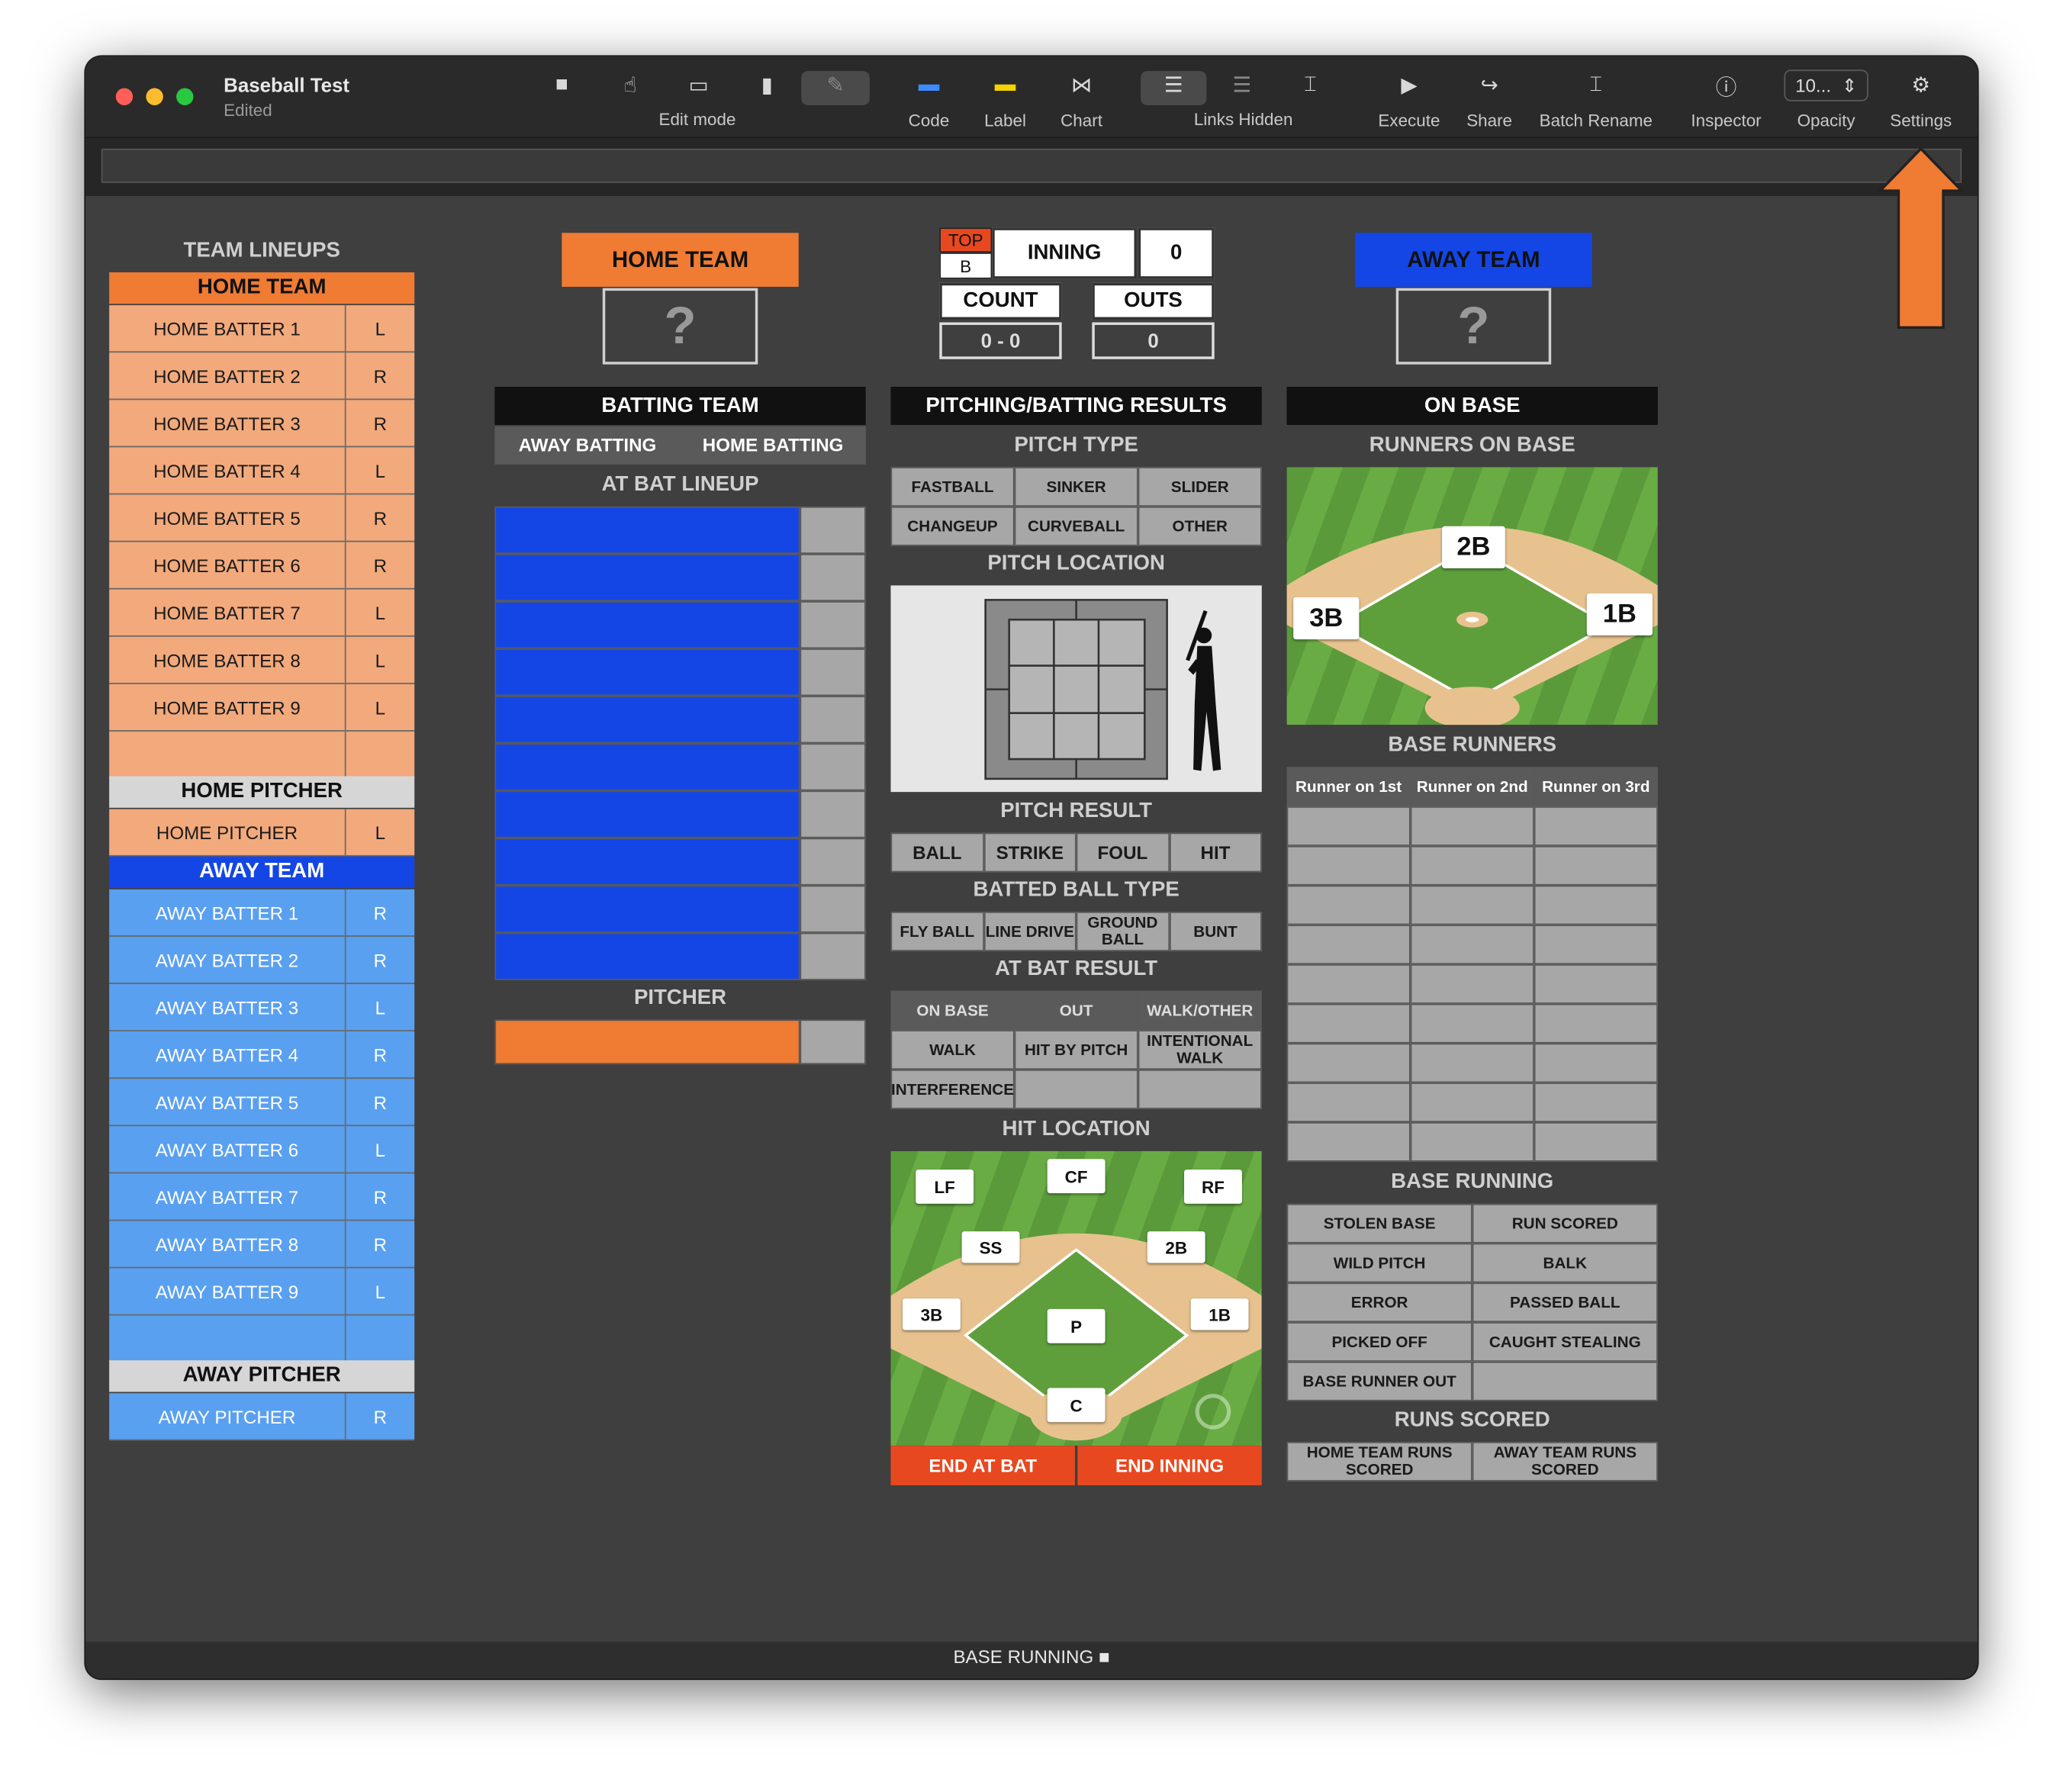 The height and width of the screenshot is (1792, 2063). I want to click on runs-scored-button: AWAY TEAM RUNS SCORED, so click(1565, 1462).